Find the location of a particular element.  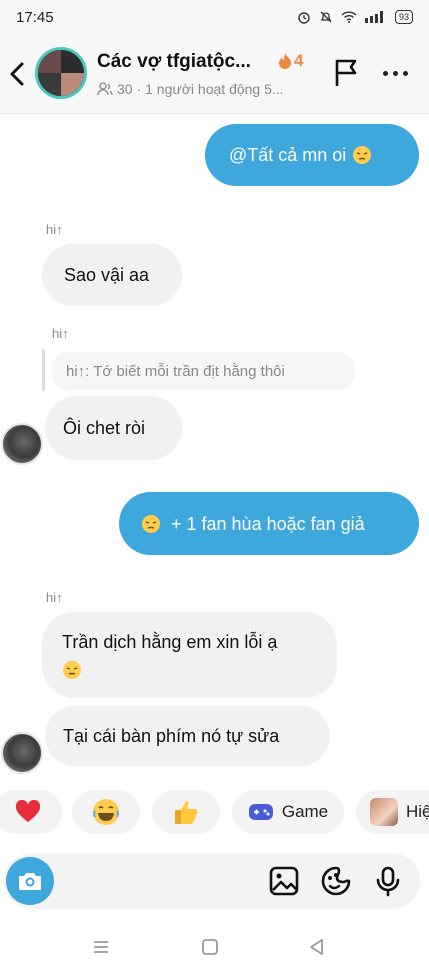

sticker-chip: Hiệ is located at coordinates (392, 812).